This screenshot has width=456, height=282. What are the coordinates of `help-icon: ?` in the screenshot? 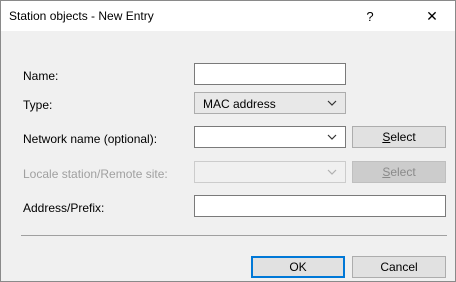 It's located at (370, 16).